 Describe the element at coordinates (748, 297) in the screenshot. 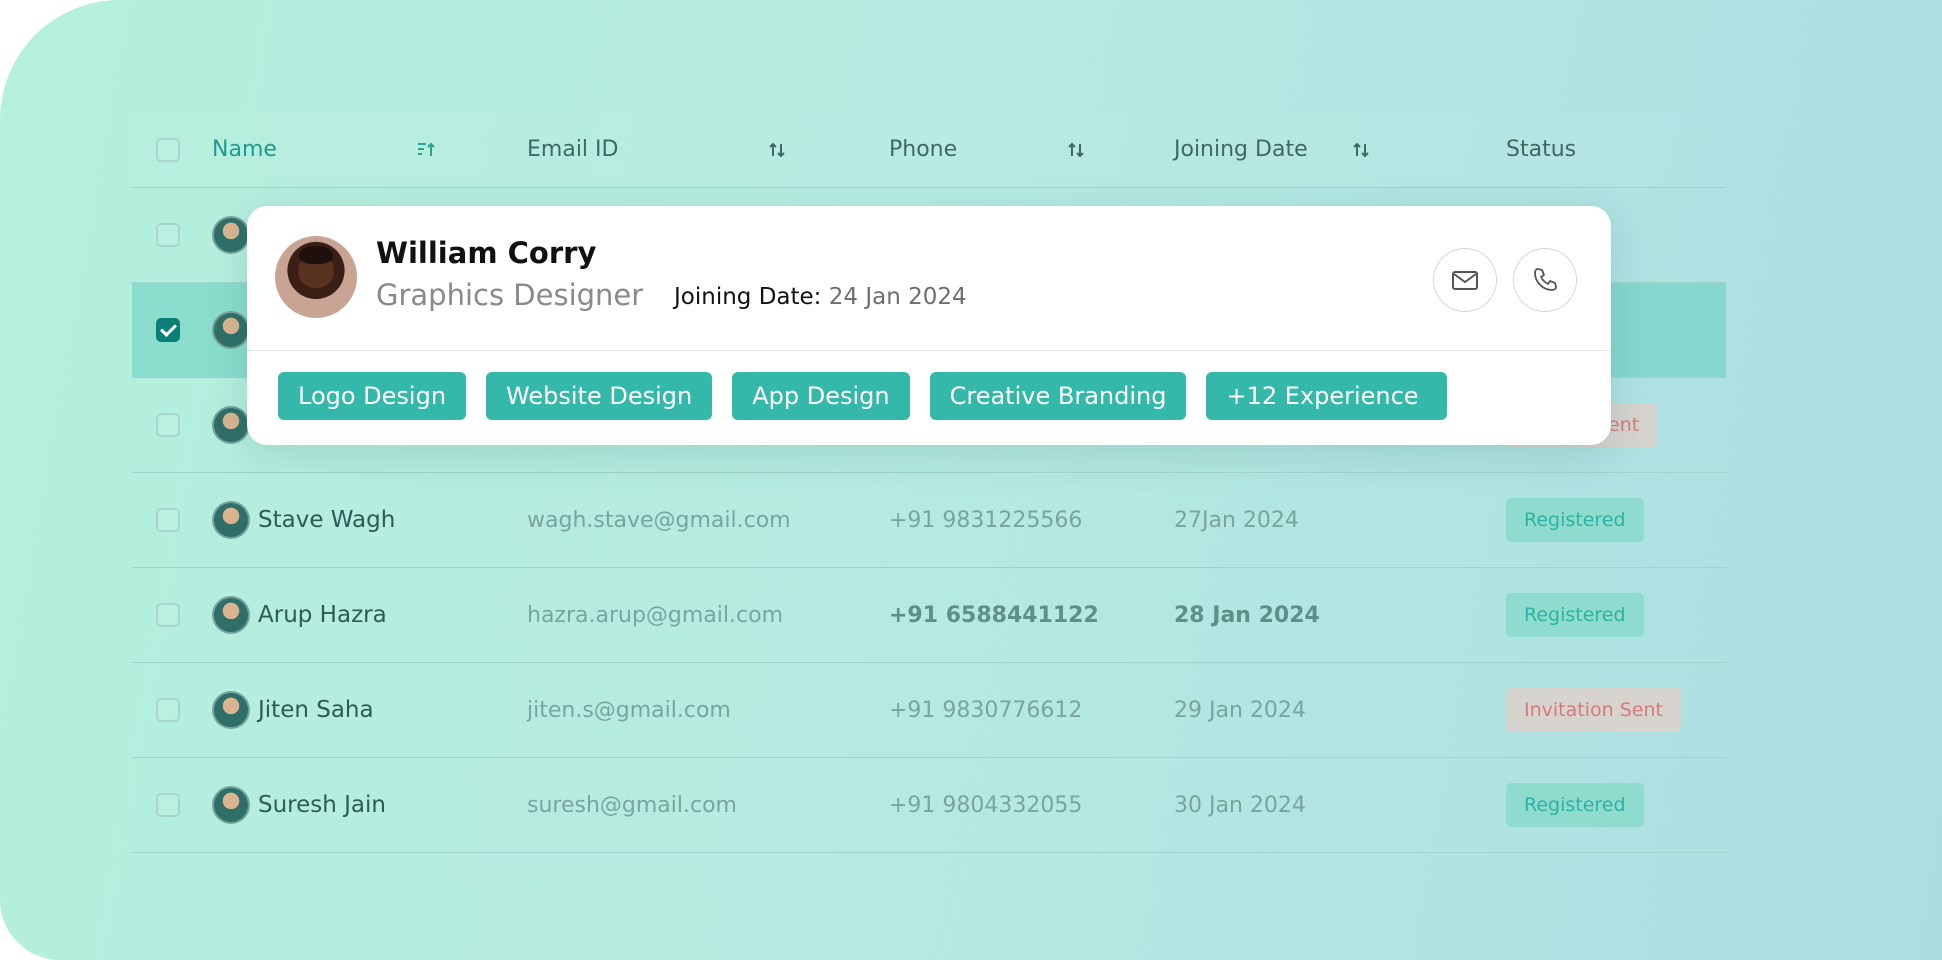

I see `joining-date-label: Joining Date:` at that location.